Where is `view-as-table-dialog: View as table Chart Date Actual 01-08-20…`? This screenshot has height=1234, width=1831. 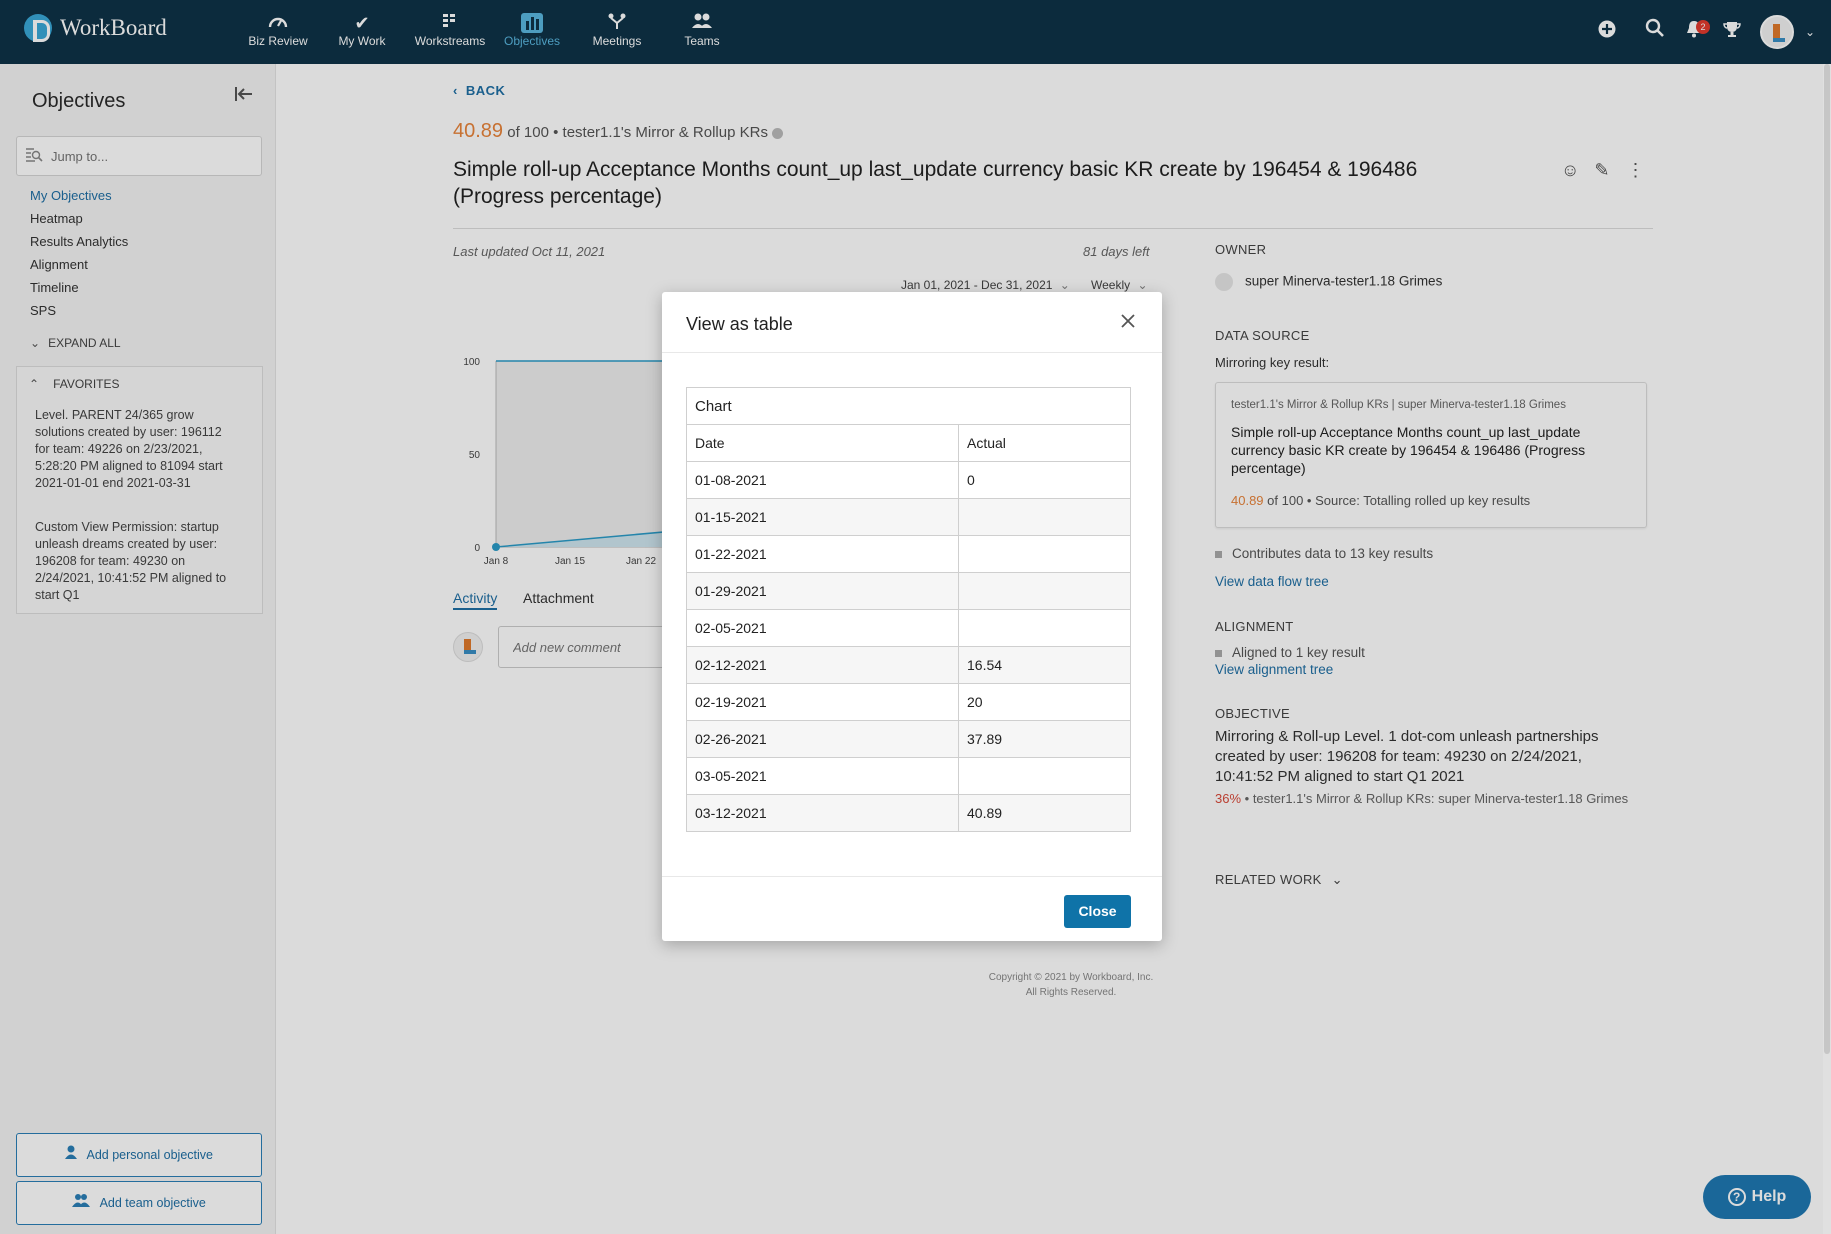 view-as-table-dialog: View as table Chart Date Actual 01-08-20… is located at coordinates (912, 616).